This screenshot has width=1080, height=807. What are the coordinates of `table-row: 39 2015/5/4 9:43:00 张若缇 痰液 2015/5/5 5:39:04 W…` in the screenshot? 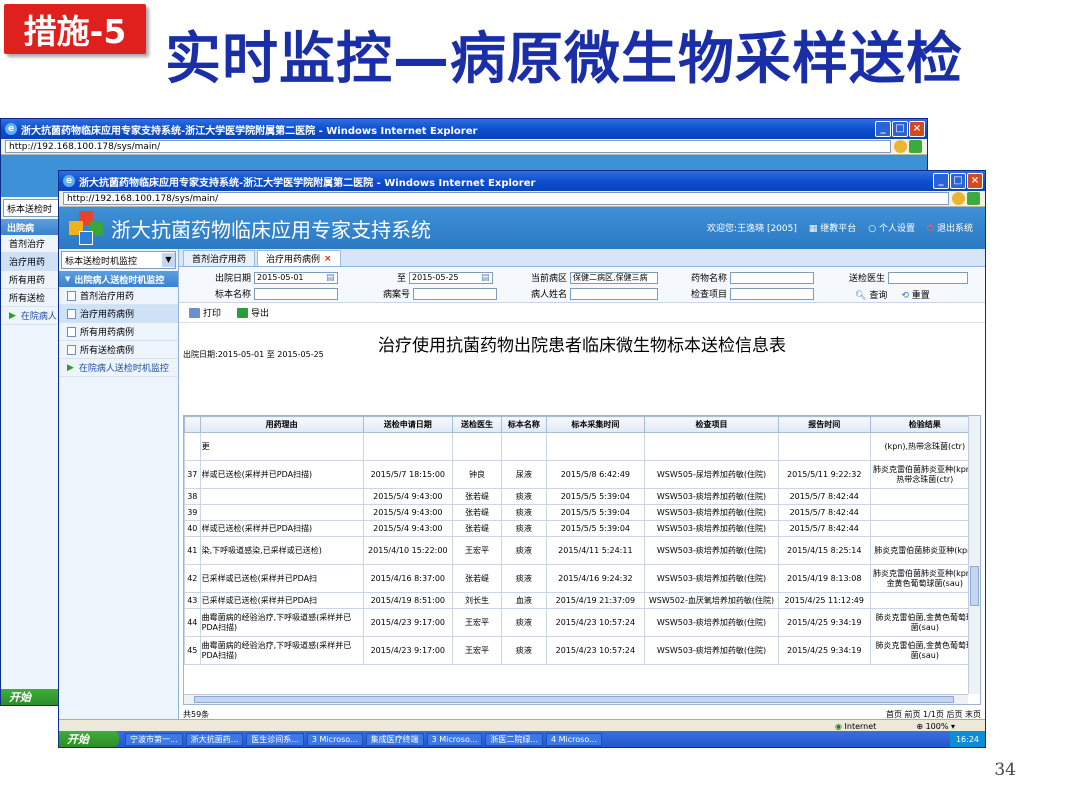 It's located at (582, 512).